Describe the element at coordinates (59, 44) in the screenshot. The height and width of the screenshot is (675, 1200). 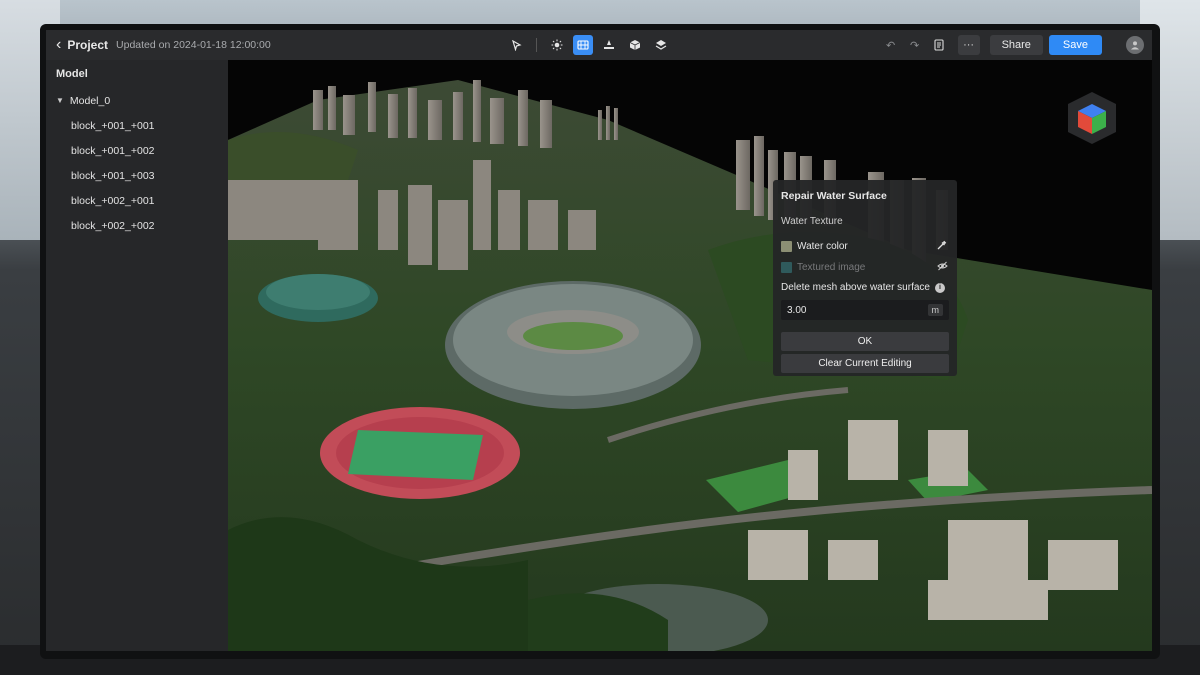
I see `chevron-left-icon: ‹` at that location.